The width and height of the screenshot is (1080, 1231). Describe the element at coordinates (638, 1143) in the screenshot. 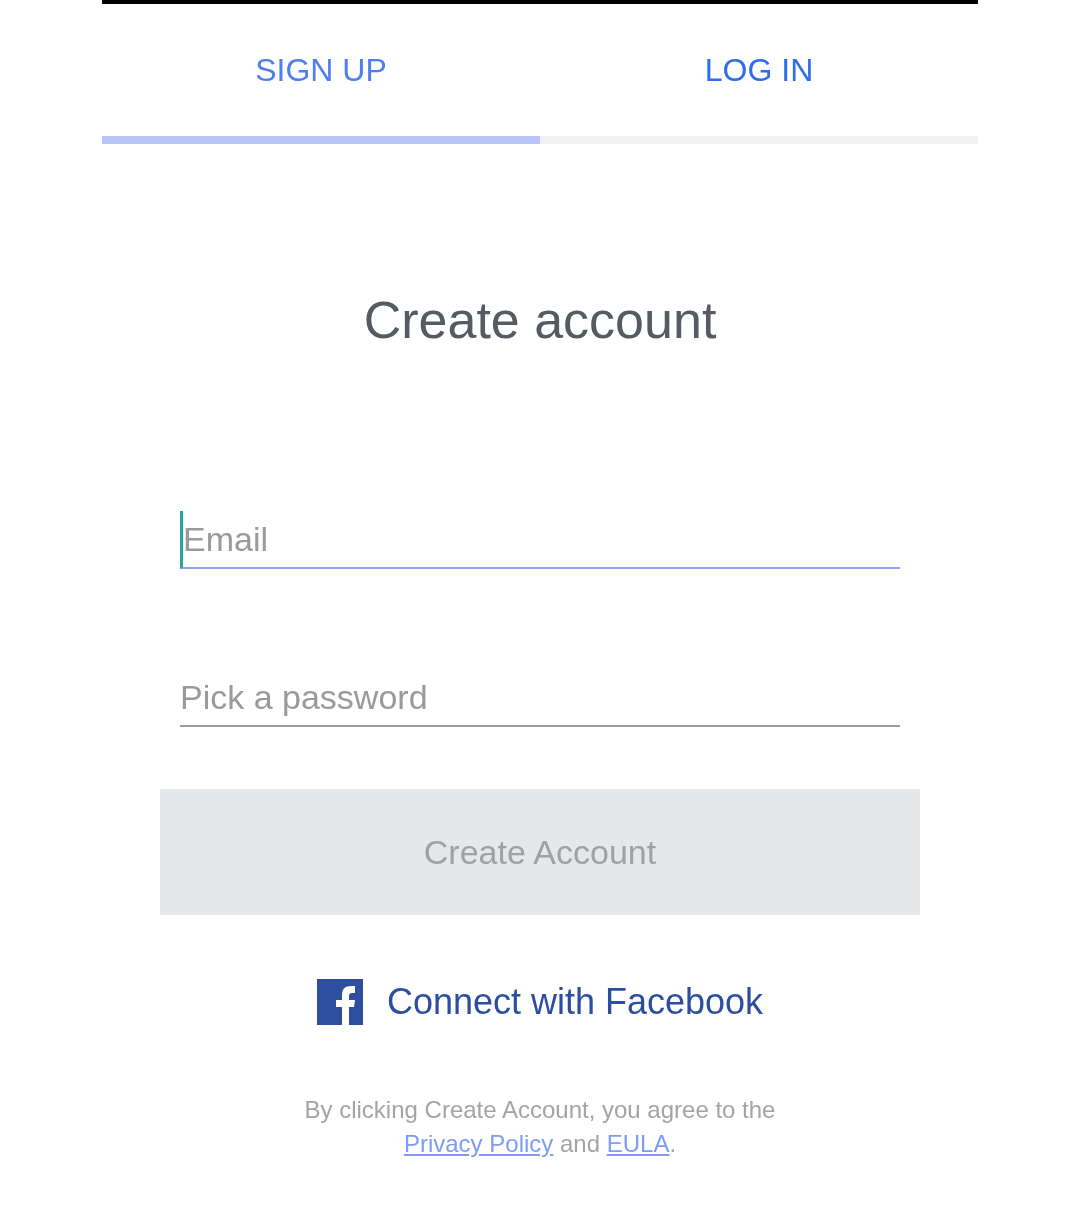

I see `eula-link: EULA` at that location.